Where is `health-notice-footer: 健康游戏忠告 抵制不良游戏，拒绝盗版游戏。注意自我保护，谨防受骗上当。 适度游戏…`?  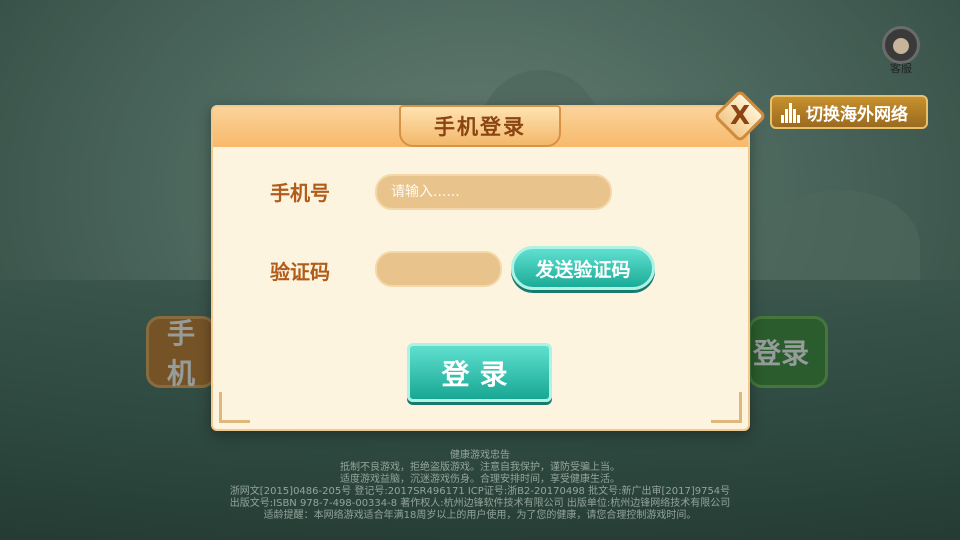
health-notice-footer: 健康游戏忠告 抵制不良游戏，拒绝盗版游戏。注意自我保护，谨防受骗上当。 适度游戏… is located at coordinates (480, 486).